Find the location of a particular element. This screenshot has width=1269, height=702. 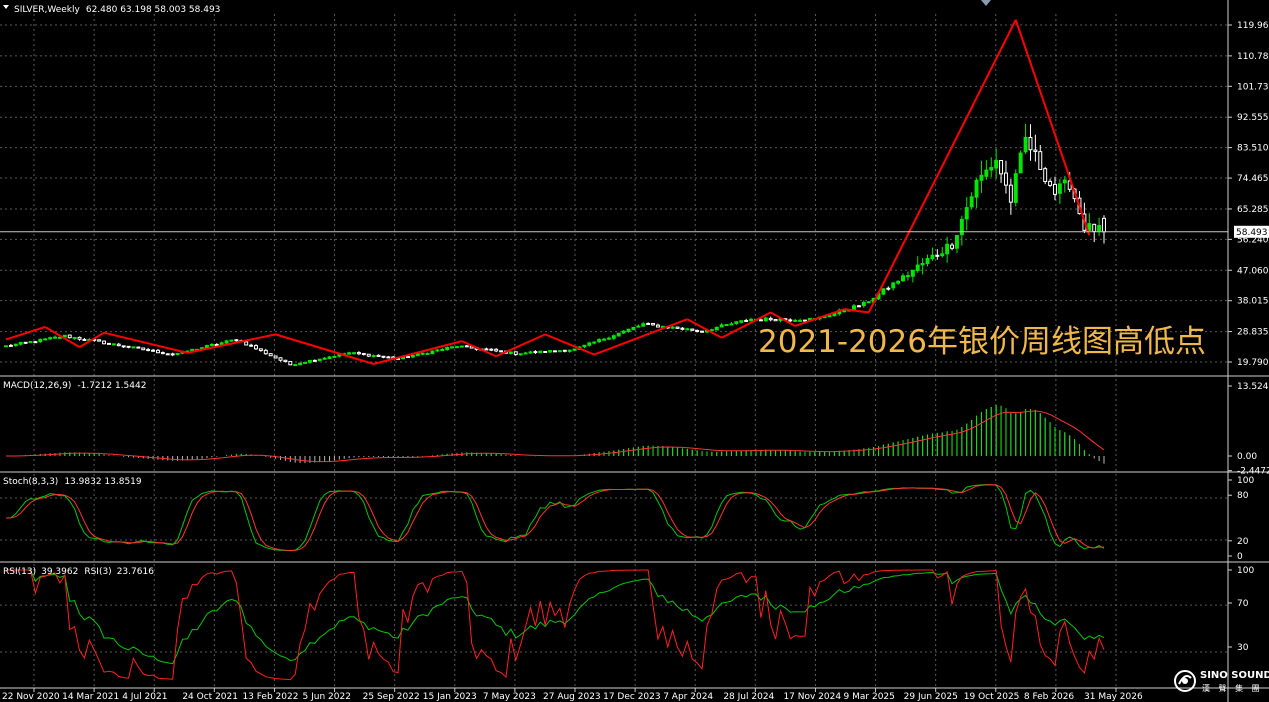

time-axis-label: 24 Oct 2021 is located at coordinates (210, 697).